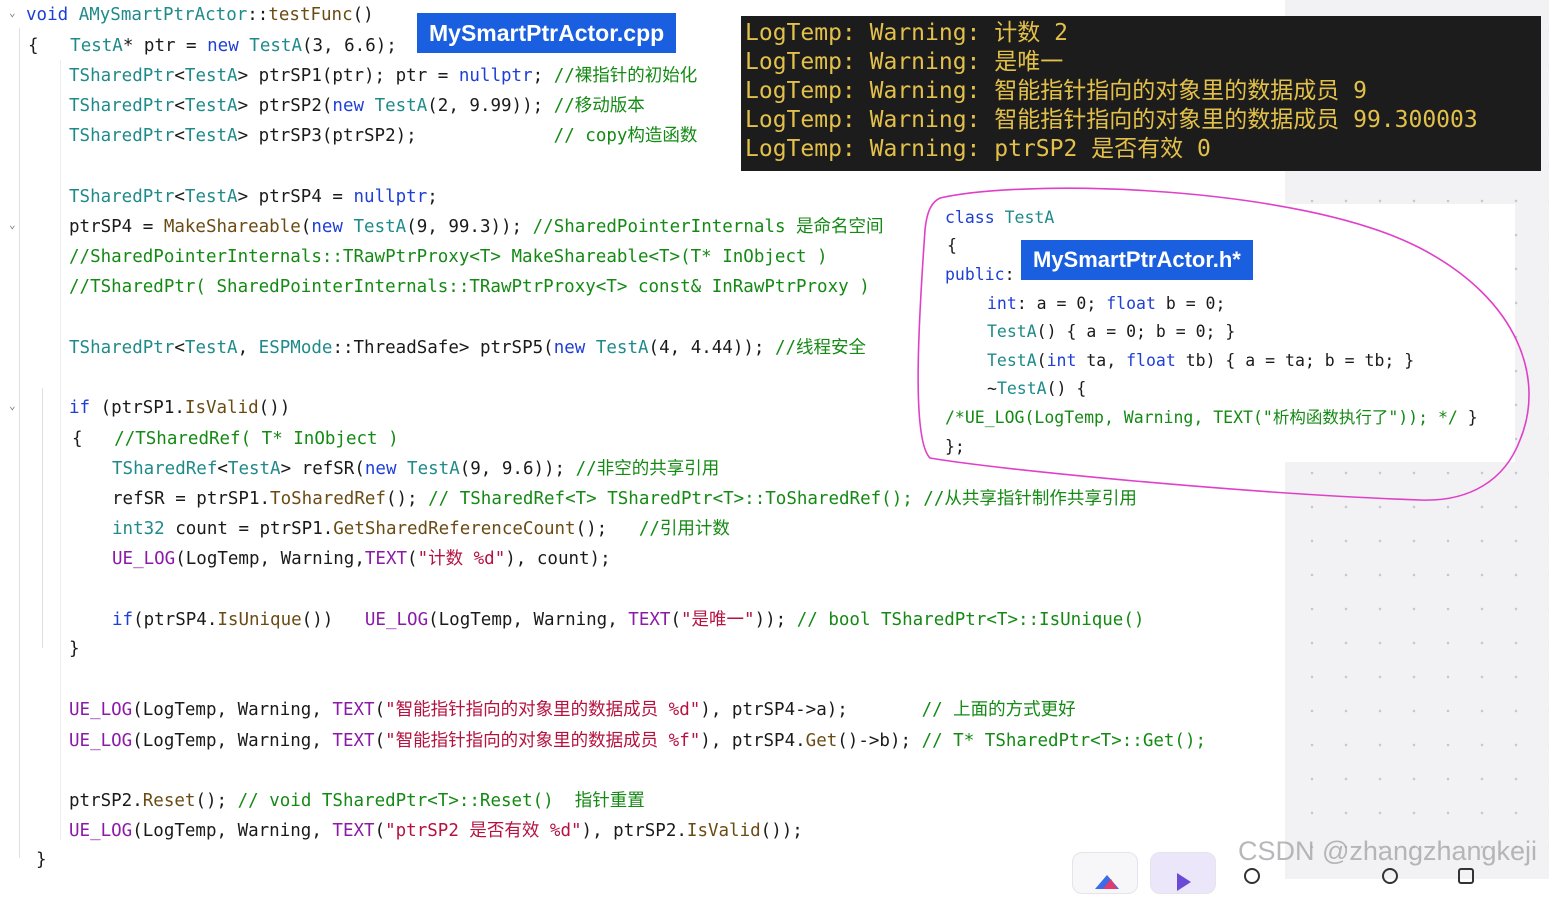 The height and width of the screenshot is (897, 1549). What do you see at coordinates (753, 741) in the screenshot?
I see `code-token: ), ptrSP4.` at bounding box center [753, 741].